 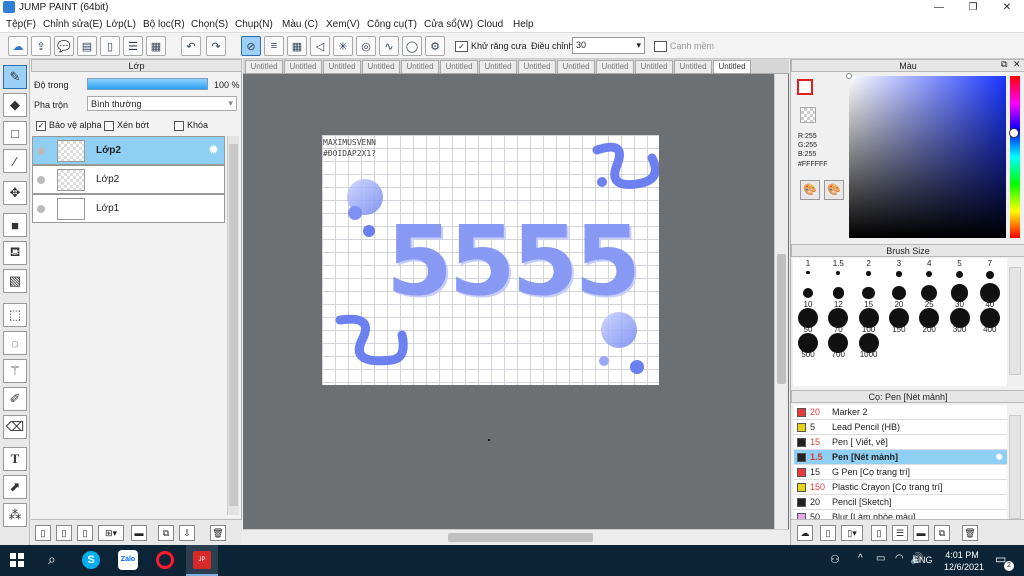 What do you see at coordinates (15, 281) in the screenshot?
I see `gradient-tool-icon: ▧` at bounding box center [15, 281].